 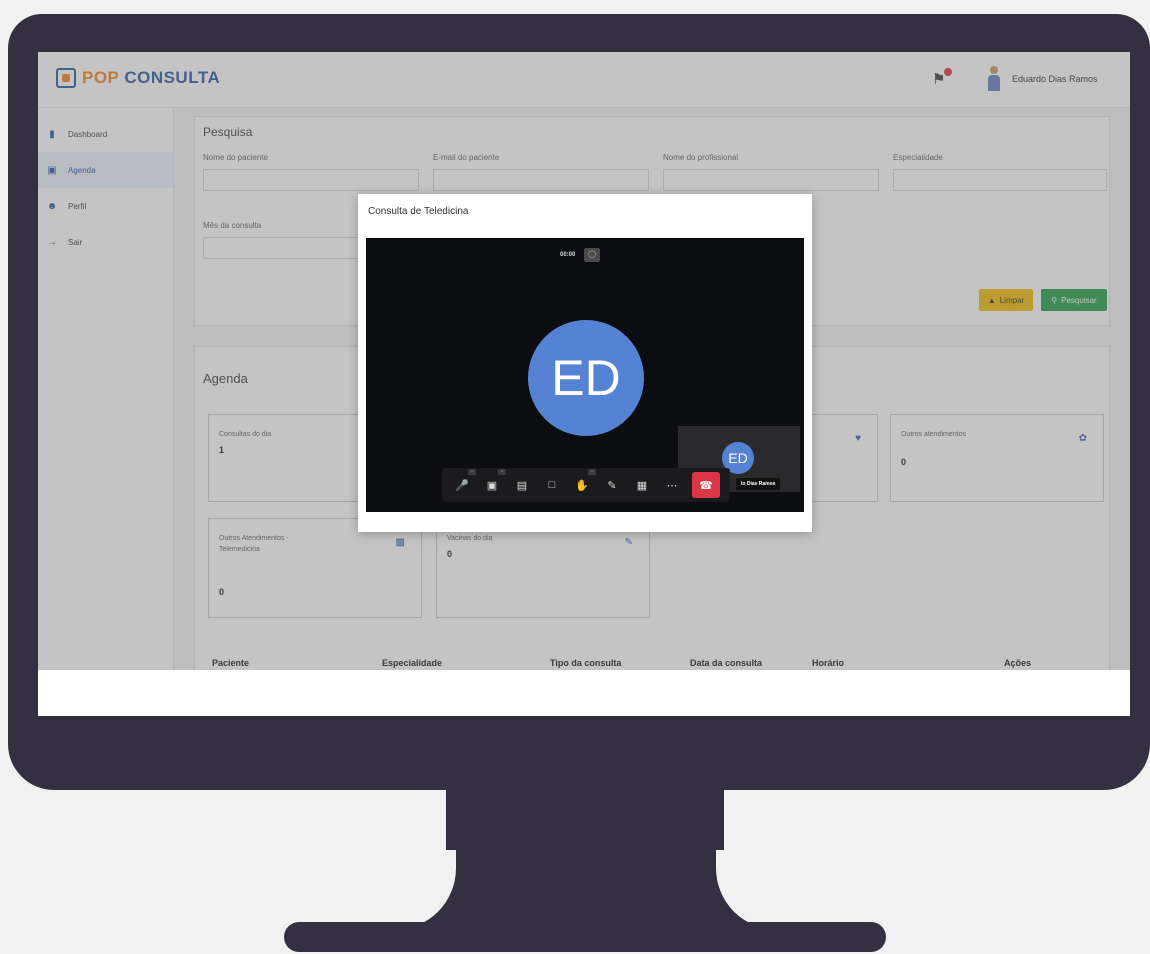 I want to click on tile-view-icon: ▦, so click(x=642, y=485).